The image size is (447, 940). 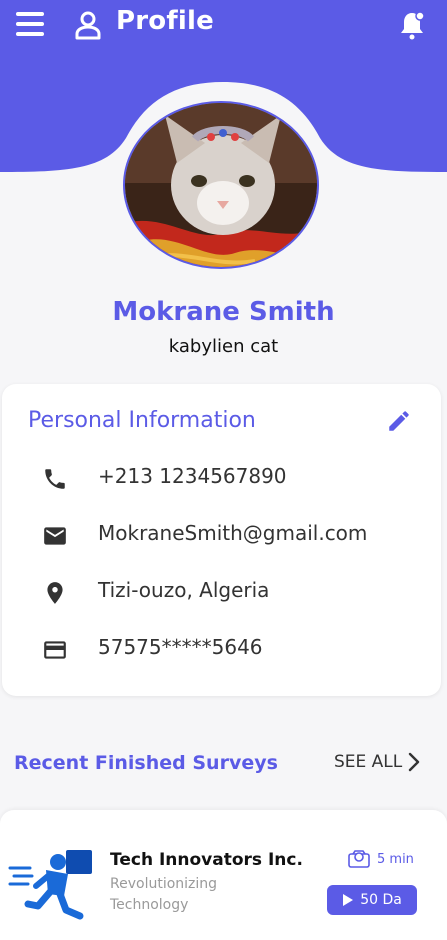 What do you see at coordinates (206, 860) in the screenshot?
I see `survey-company: Tech Innovators Inc.` at bounding box center [206, 860].